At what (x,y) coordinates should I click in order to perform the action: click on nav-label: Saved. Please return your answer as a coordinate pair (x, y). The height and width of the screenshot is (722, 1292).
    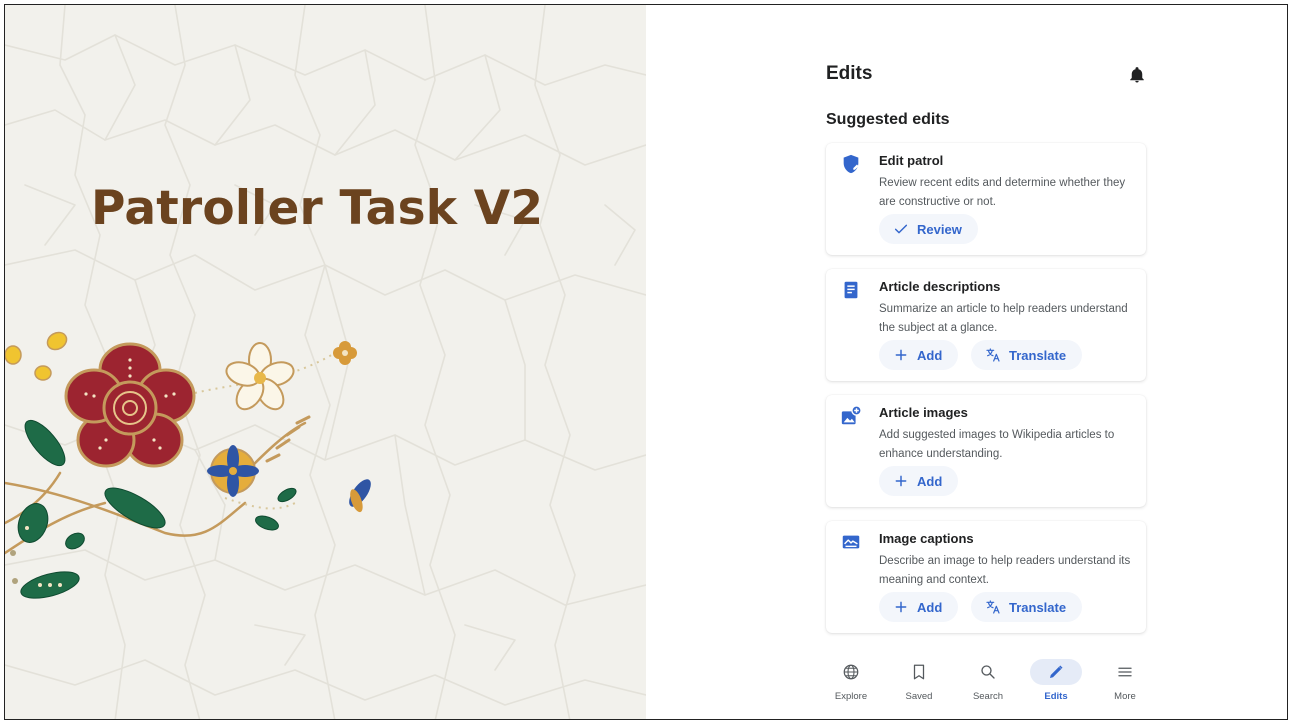
    Looking at the image, I should click on (919, 696).